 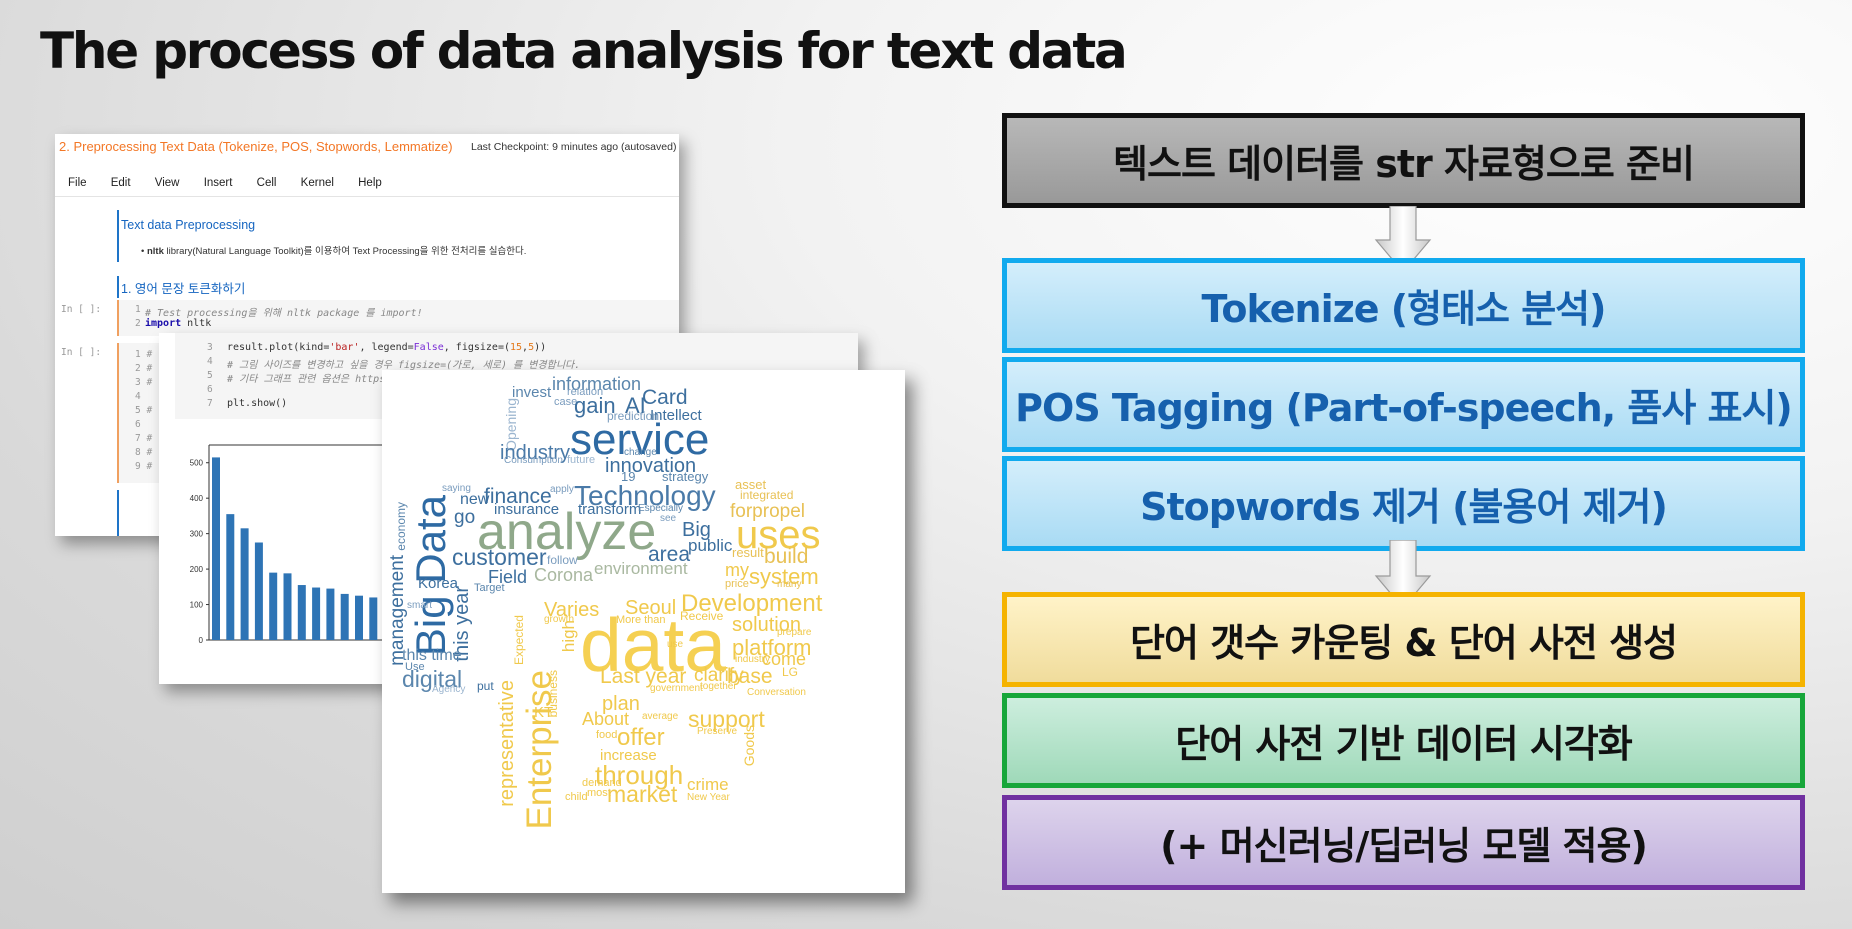 I want to click on line-number: 3 #, so click(x=144, y=382).